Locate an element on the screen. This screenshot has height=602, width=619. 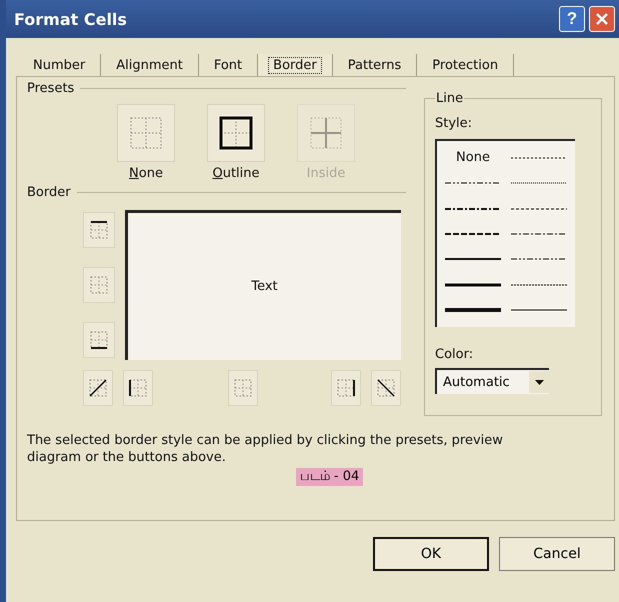
diagonal-up-icon is located at coordinates (97, 388).